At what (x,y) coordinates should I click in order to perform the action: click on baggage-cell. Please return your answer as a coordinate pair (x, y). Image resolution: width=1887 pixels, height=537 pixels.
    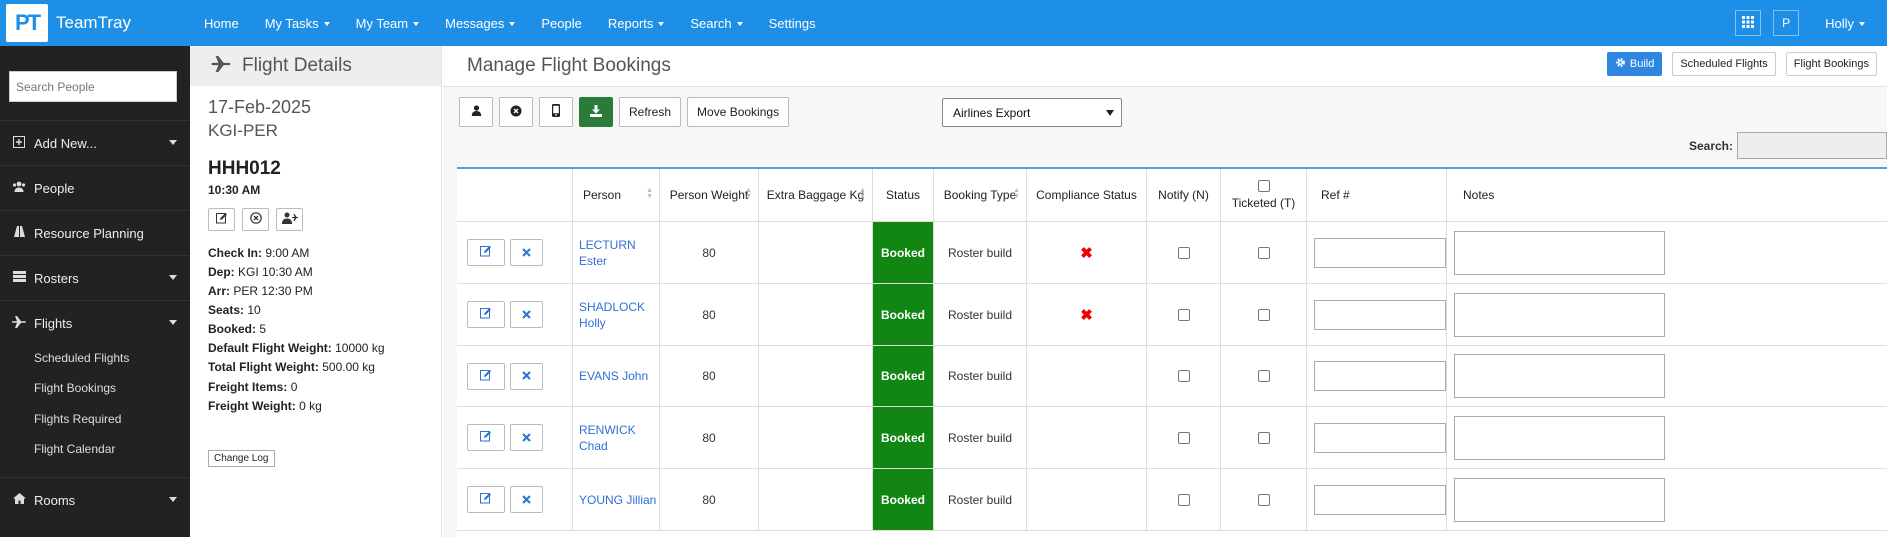
    Looking at the image, I should click on (816, 499).